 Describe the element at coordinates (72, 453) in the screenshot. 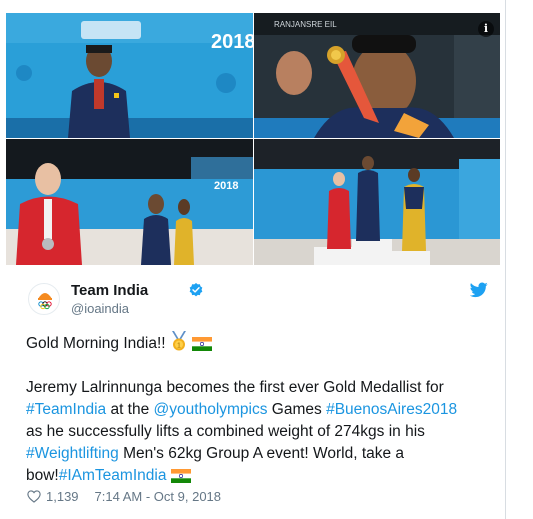

I see `hashtag-weightlifting-link: #Weightlifting` at that location.